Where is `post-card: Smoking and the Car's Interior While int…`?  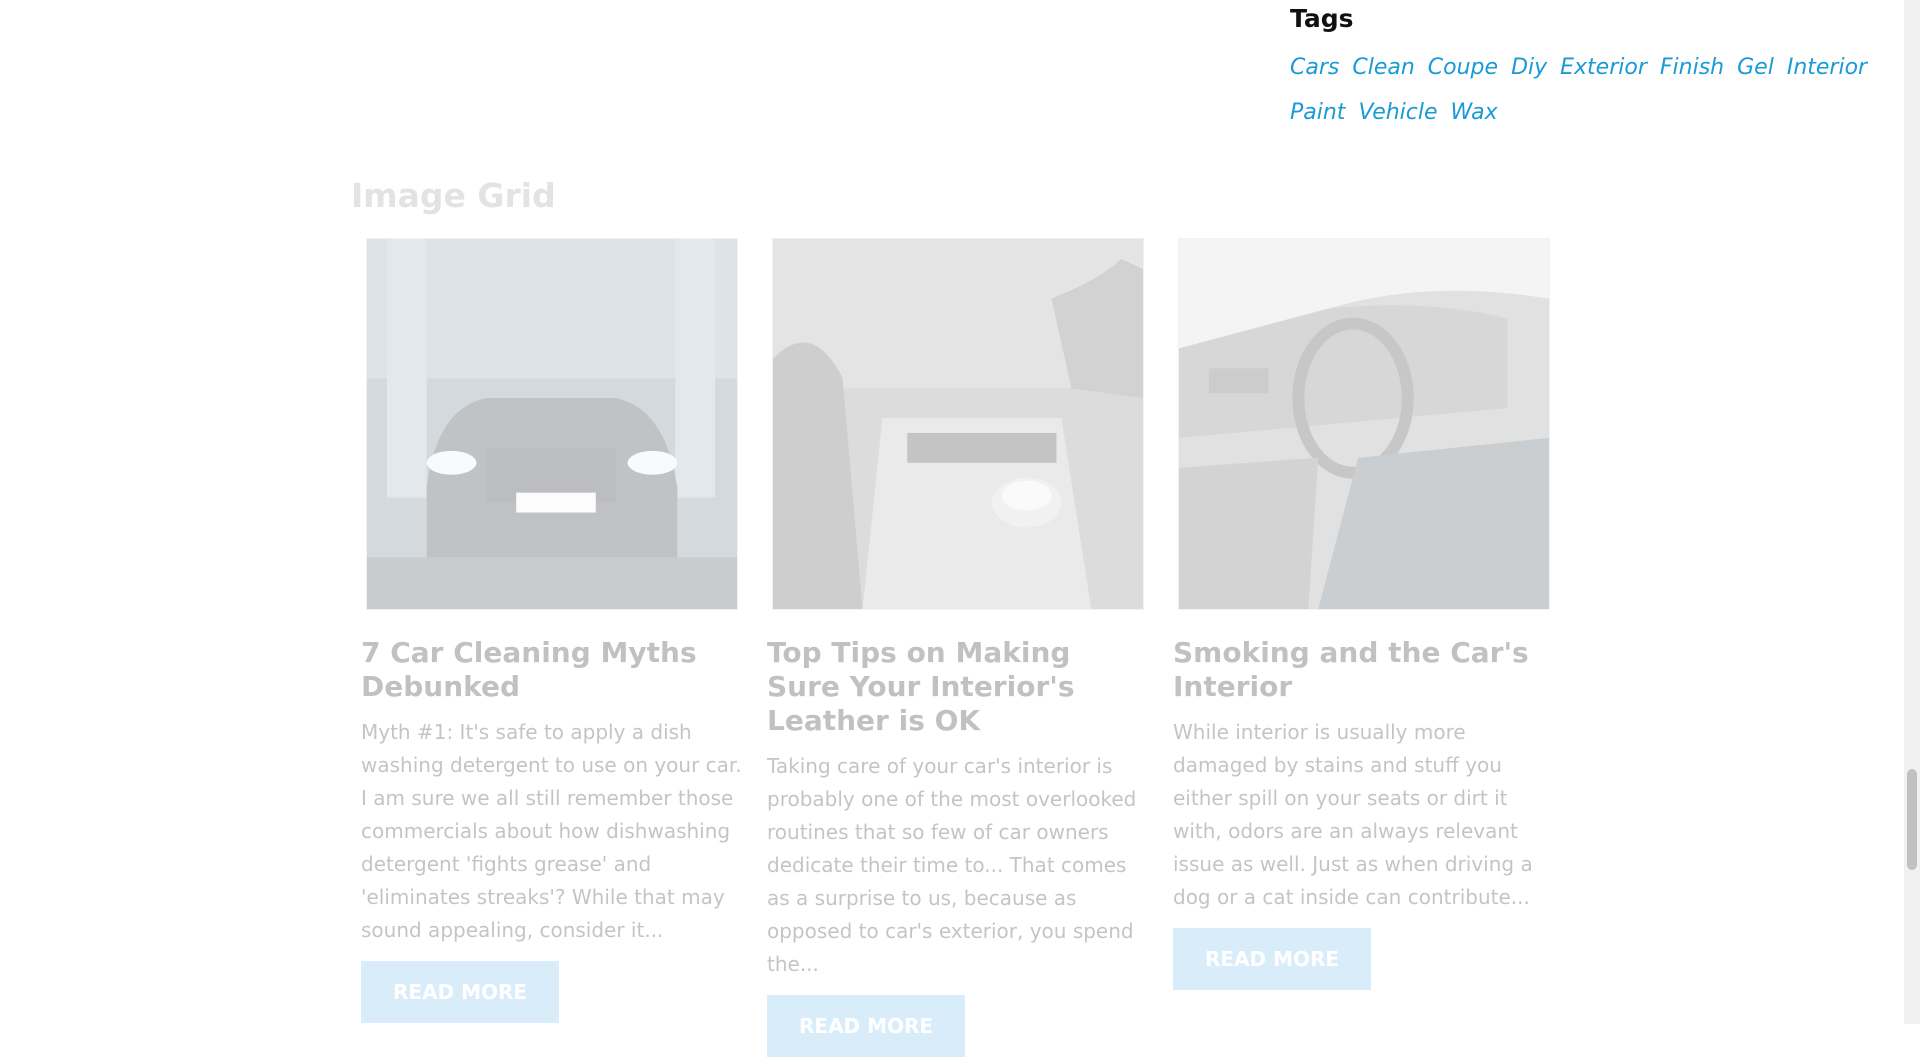 post-card: Smoking and the Car's Interior While int… is located at coordinates (1364, 614).